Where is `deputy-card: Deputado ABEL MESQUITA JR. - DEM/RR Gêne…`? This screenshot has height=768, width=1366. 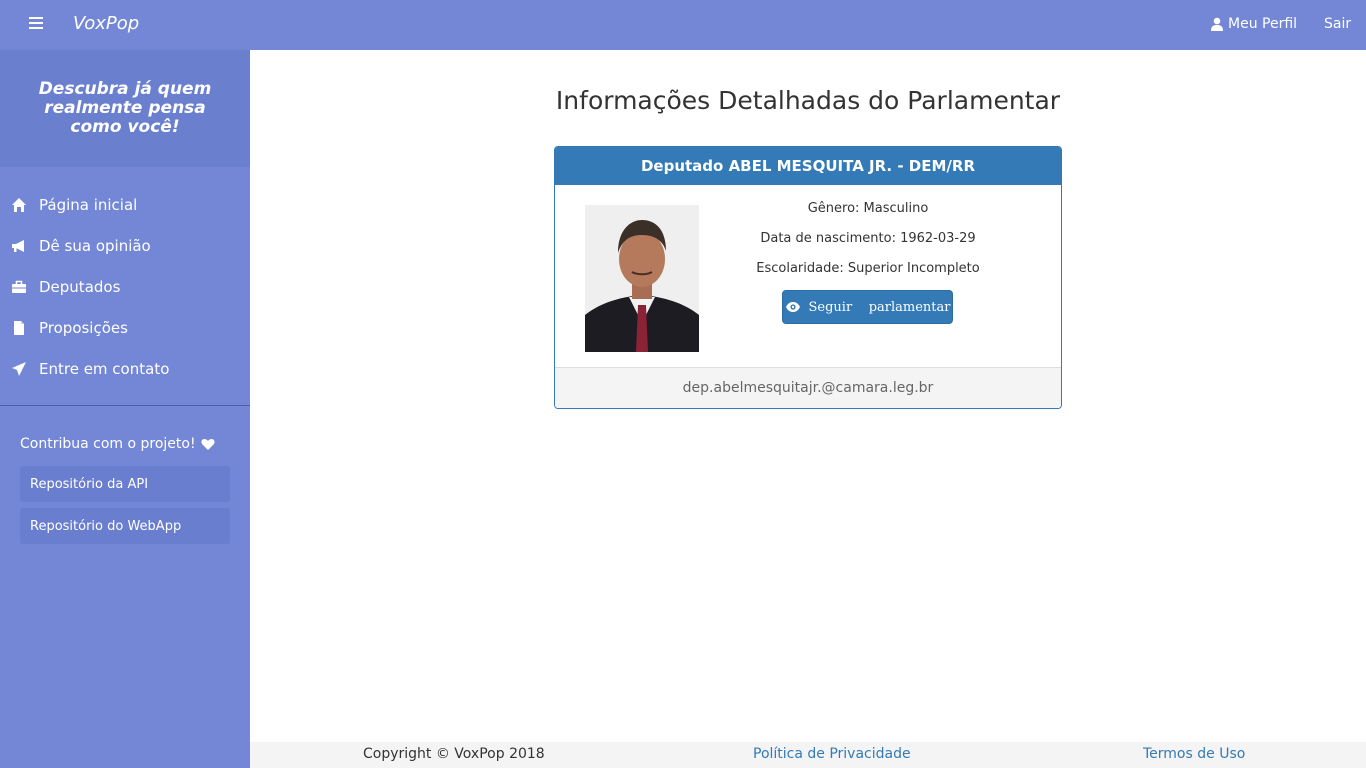 deputy-card: Deputado ABEL MESQUITA JR. - DEM/RR Gêne… is located at coordinates (808, 277).